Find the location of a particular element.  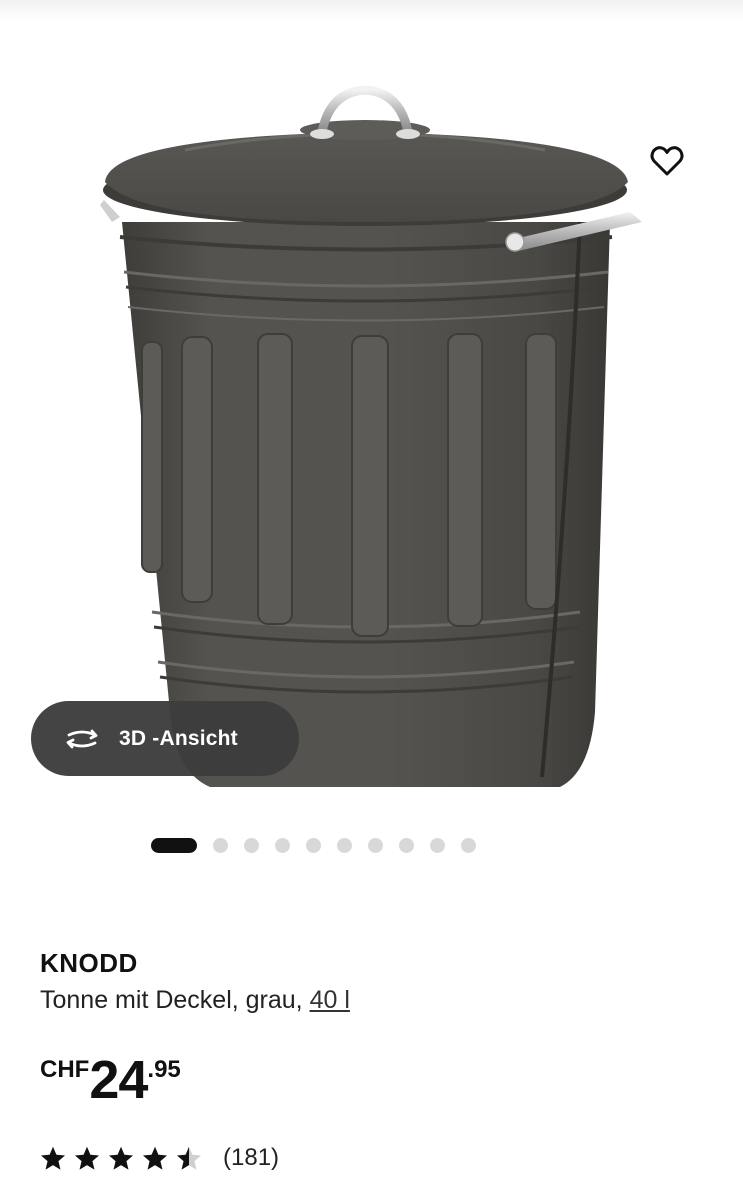

product-price: CHF 24 .95 is located at coordinates (110, 1080).